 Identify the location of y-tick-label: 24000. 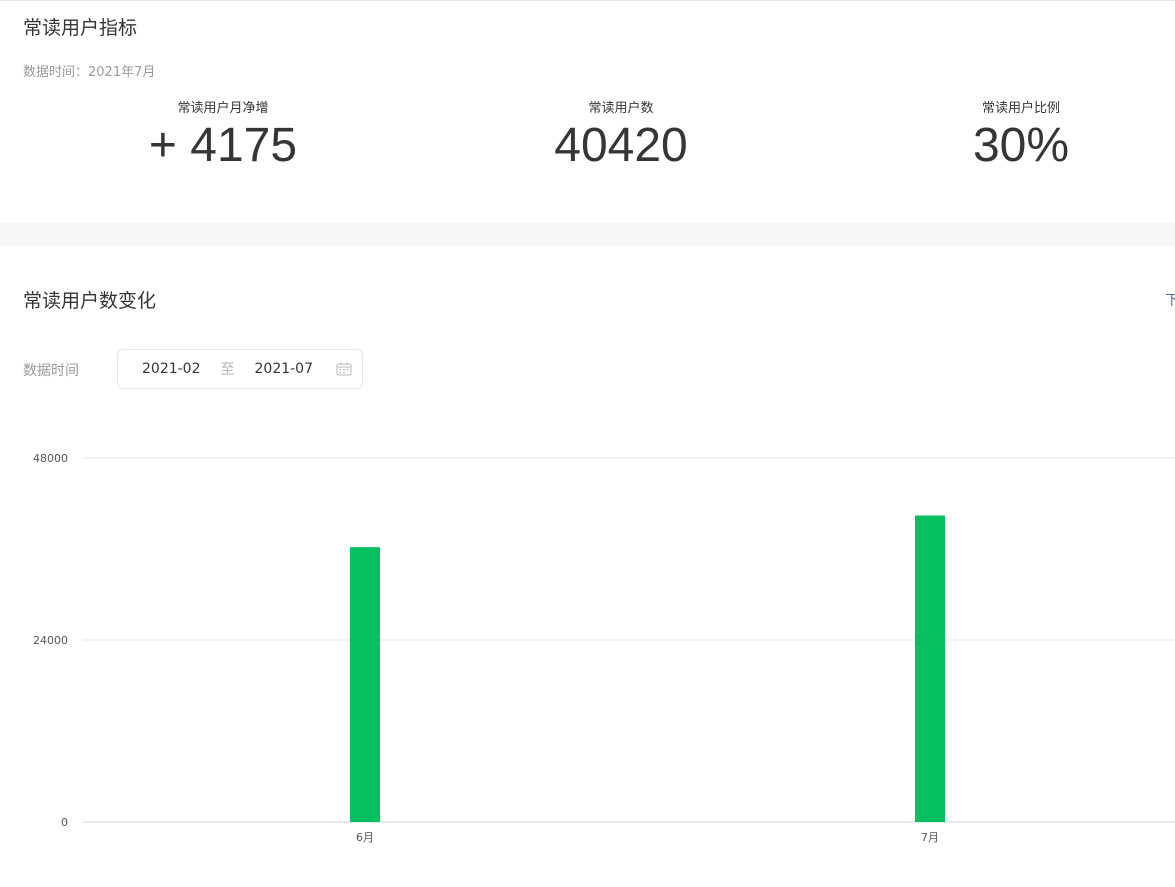
(50, 640).